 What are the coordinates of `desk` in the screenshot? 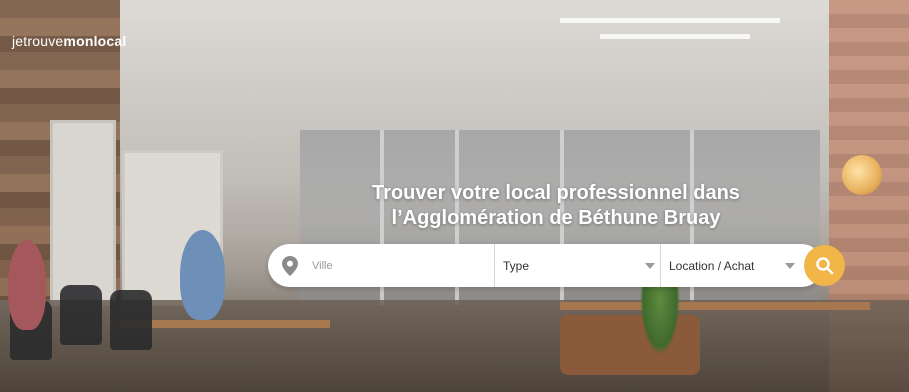 It's located at (715, 306).